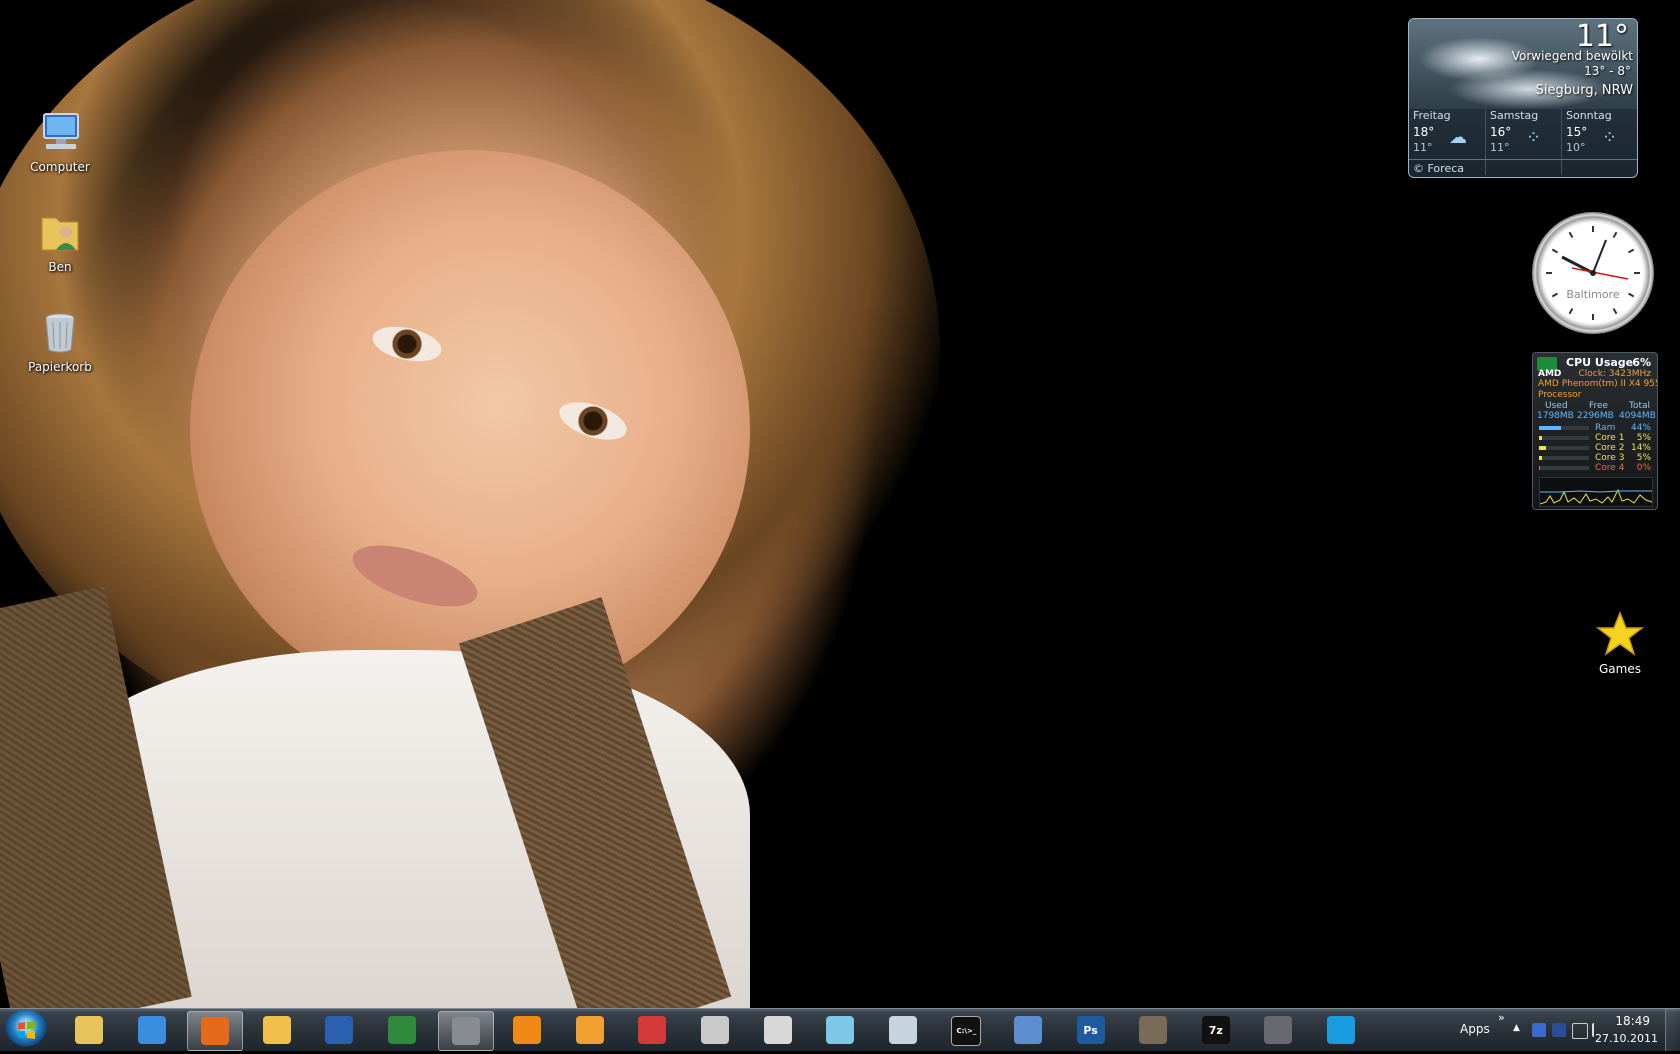 The width and height of the screenshot is (1680, 1054). Describe the element at coordinates (1028, 1030) in the screenshot. I see `taskbar-item-virtualbox` at that location.